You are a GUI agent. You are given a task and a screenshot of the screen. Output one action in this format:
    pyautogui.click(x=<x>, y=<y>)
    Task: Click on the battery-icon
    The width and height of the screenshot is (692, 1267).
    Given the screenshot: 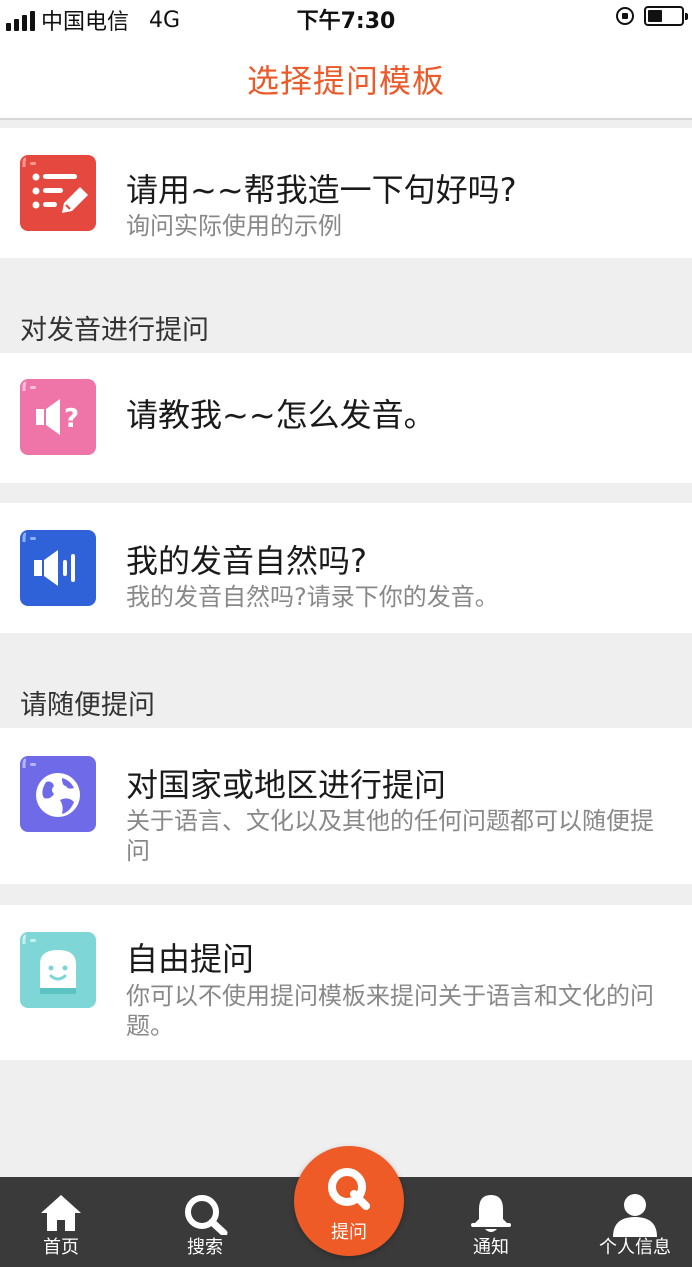 What is the action you would take?
    pyautogui.click(x=666, y=16)
    